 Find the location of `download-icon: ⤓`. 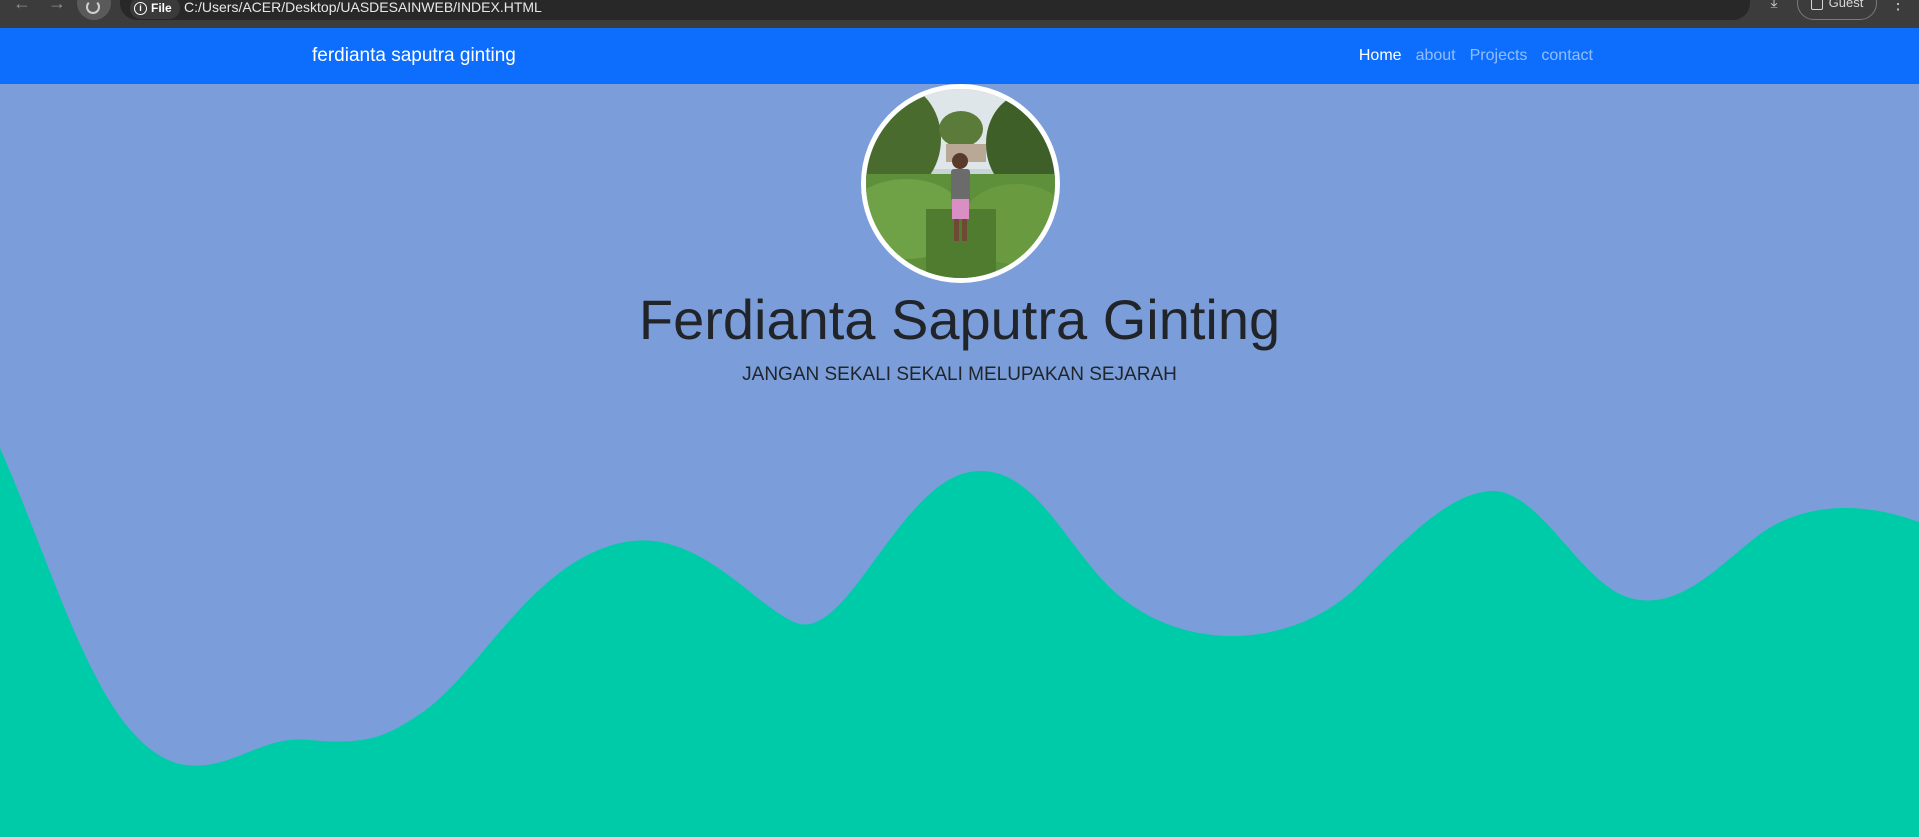

download-icon: ⤓ is located at coordinates (1774, 7).